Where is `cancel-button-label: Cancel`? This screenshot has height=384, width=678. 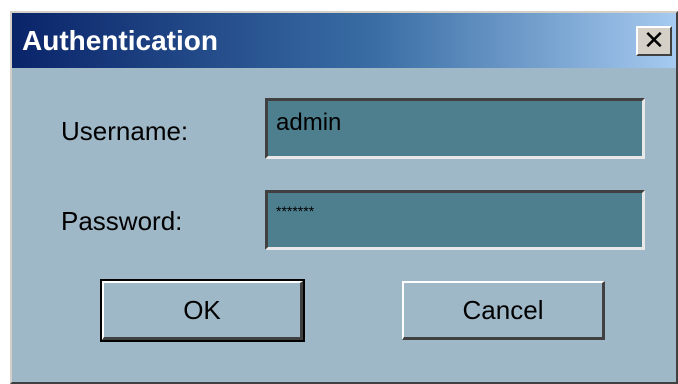
cancel-button-label: Cancel is located at coordinates (503, 309).